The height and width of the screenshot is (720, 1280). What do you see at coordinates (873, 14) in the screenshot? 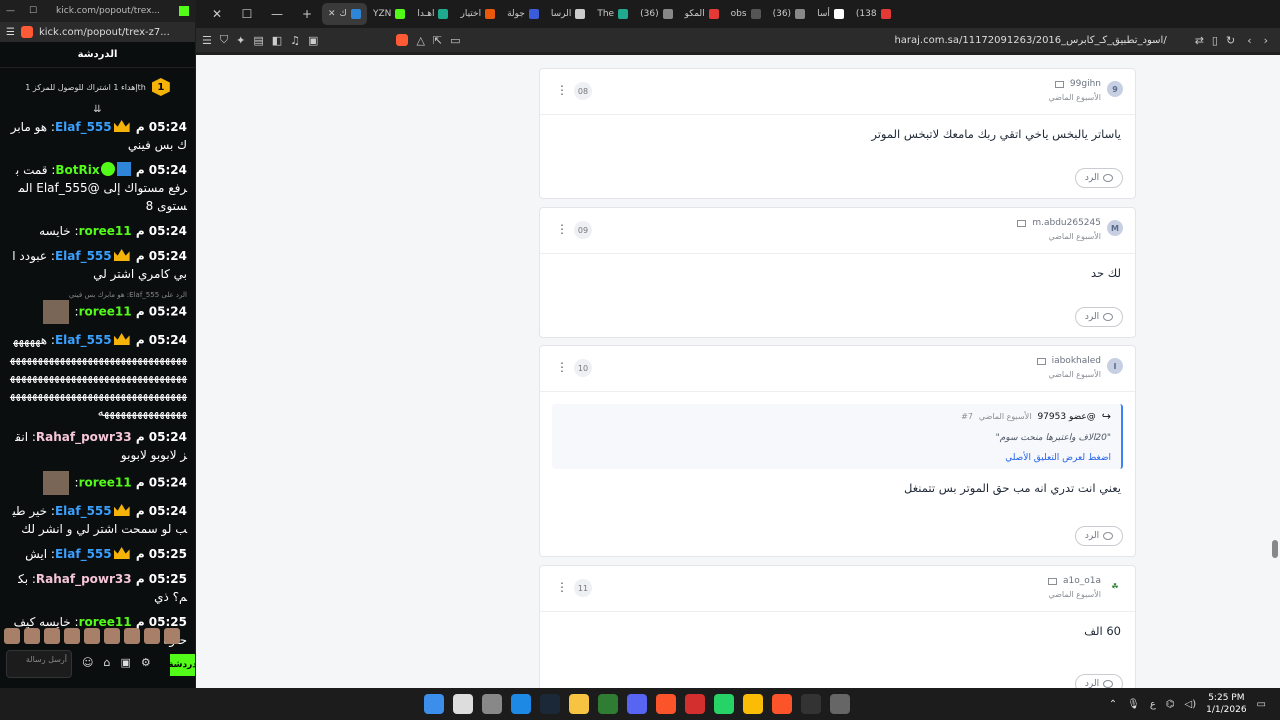
I see `browser-tab: (138` at bounding box center [873, 14].